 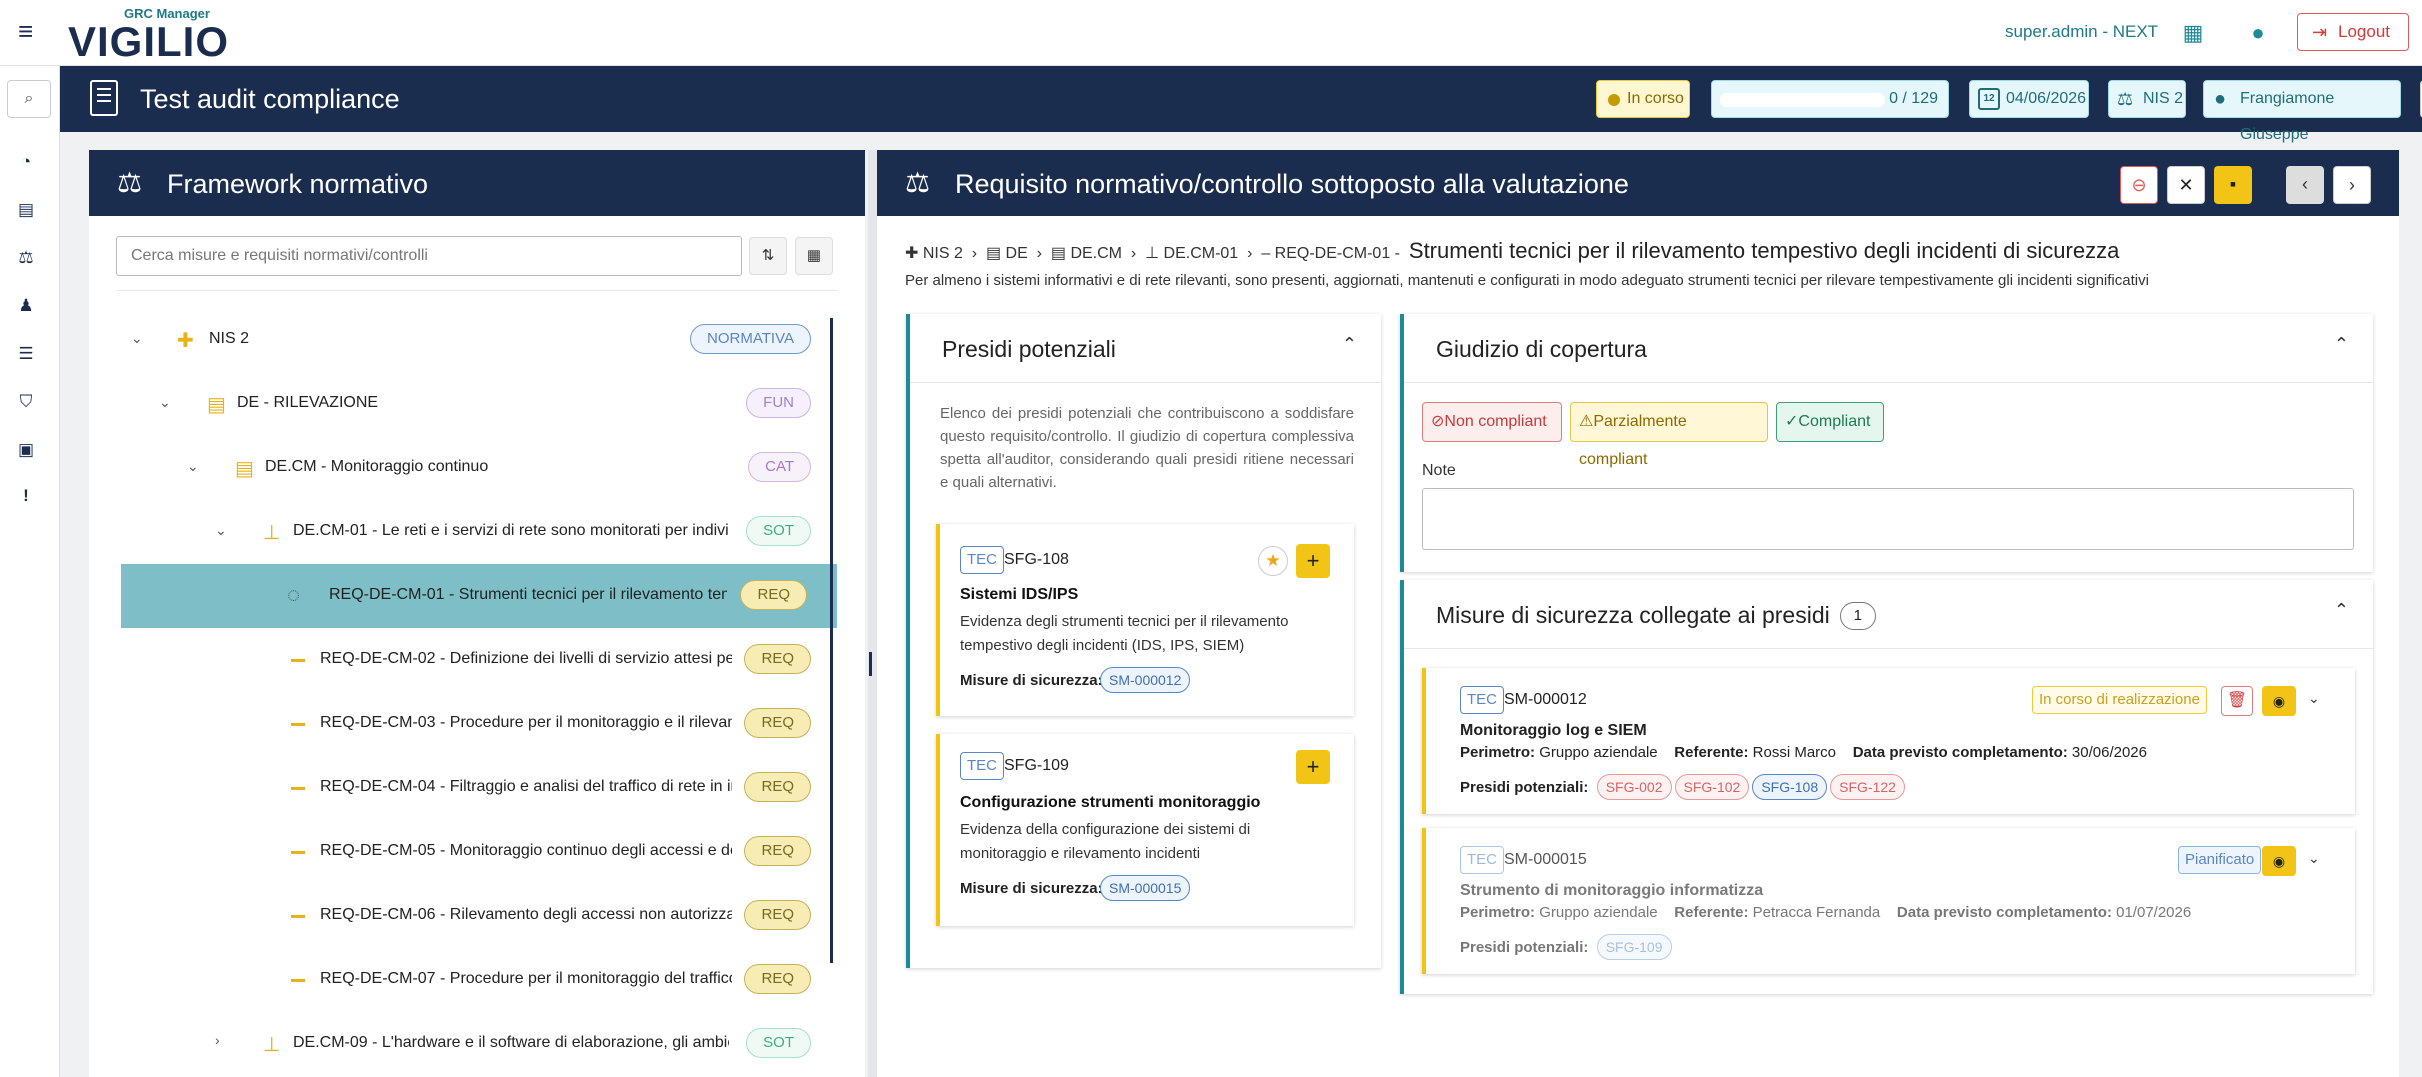 I want to click on measure-code: SM-000015, so click(x=1545, y=859).